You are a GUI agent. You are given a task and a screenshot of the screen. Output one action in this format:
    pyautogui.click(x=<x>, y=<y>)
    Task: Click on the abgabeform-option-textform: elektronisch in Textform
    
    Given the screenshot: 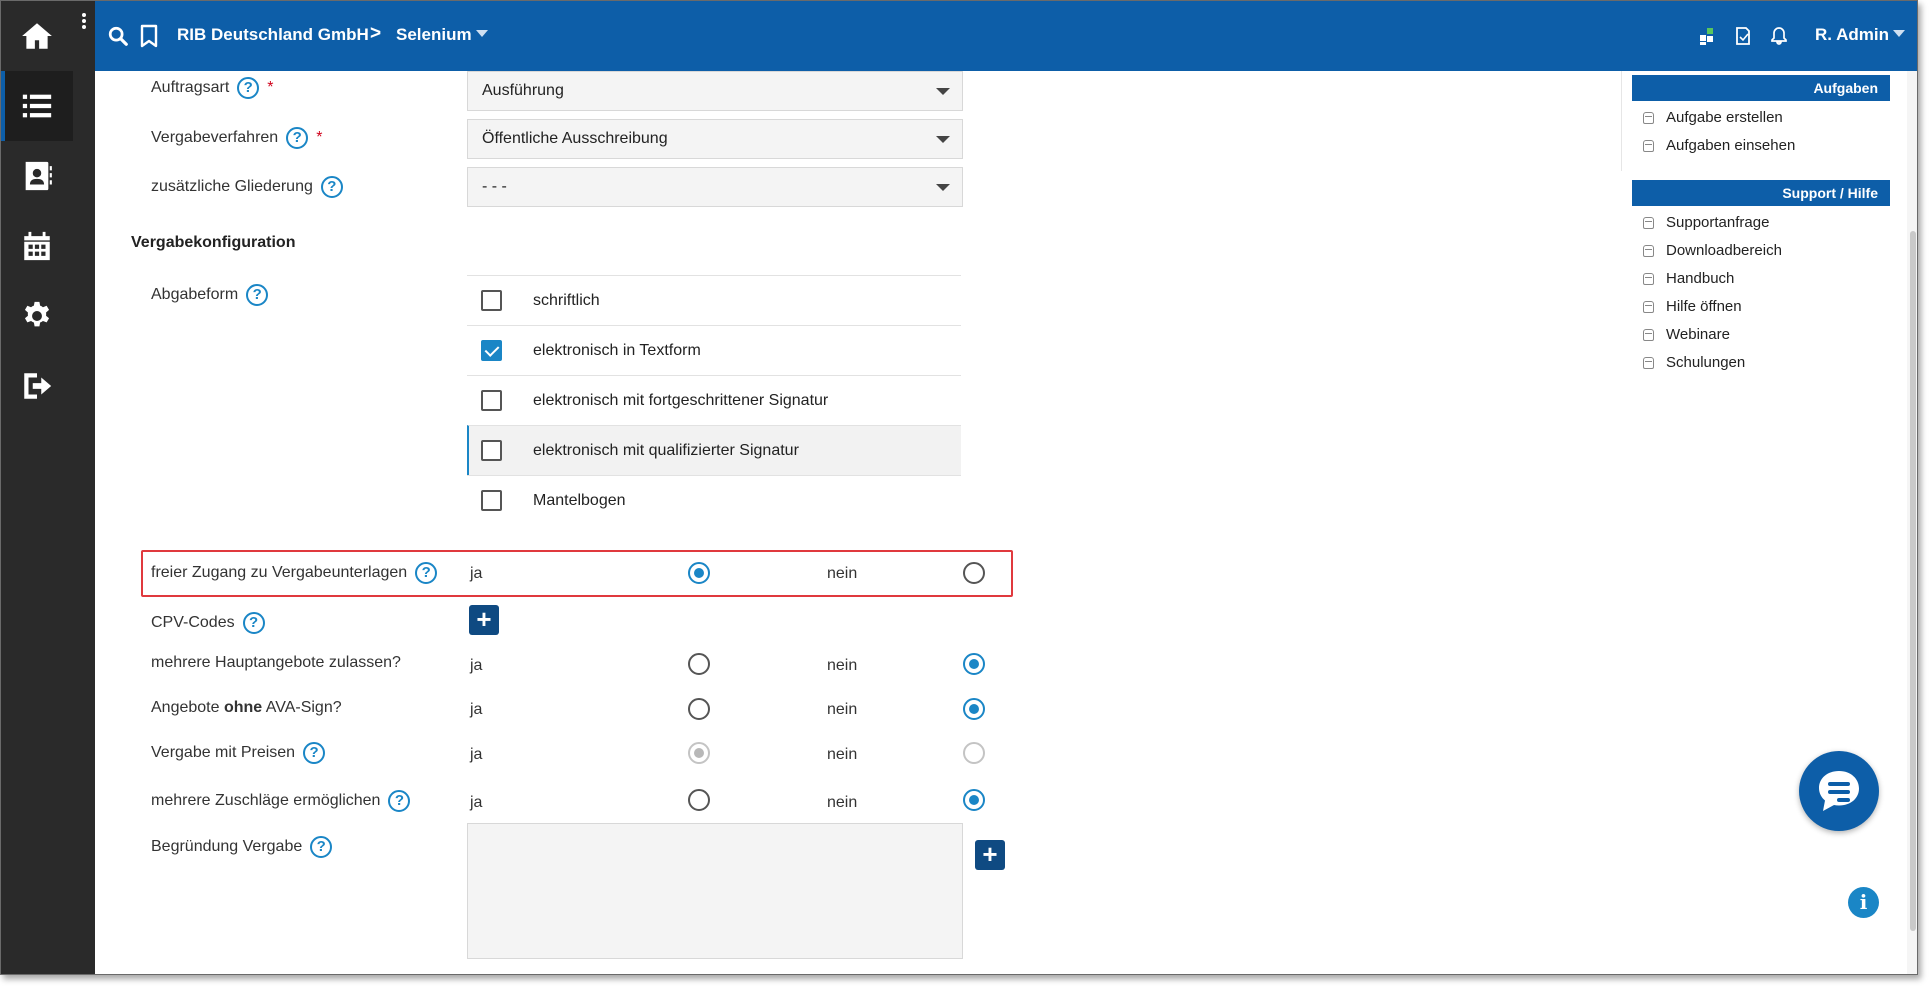 What is the action you would take?
    pyautogui.click(x=714, y=350)
    